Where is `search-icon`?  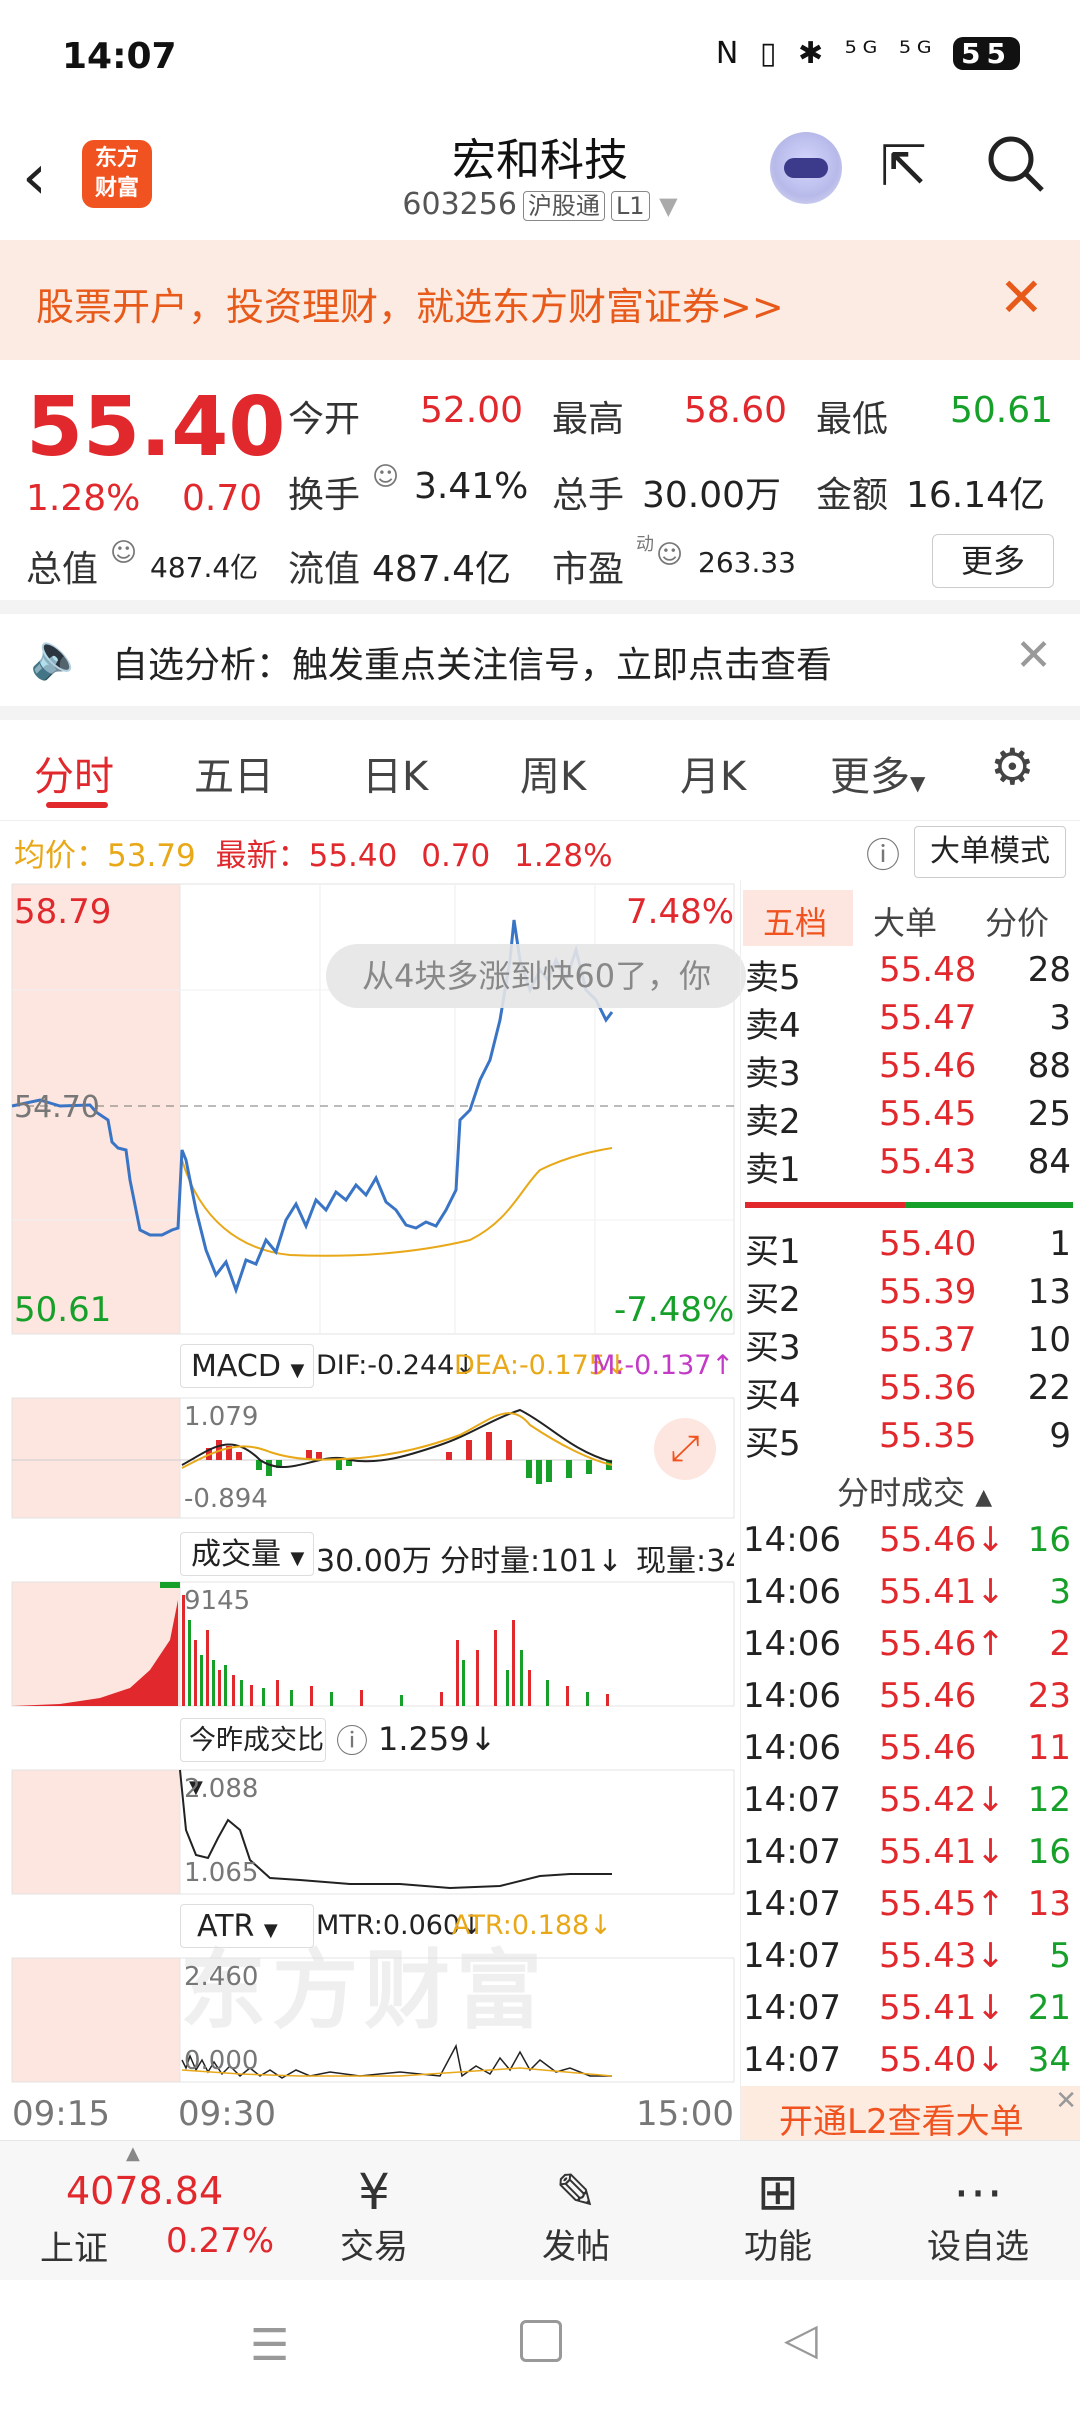
search-icon is located at coordinates (1016, 171).